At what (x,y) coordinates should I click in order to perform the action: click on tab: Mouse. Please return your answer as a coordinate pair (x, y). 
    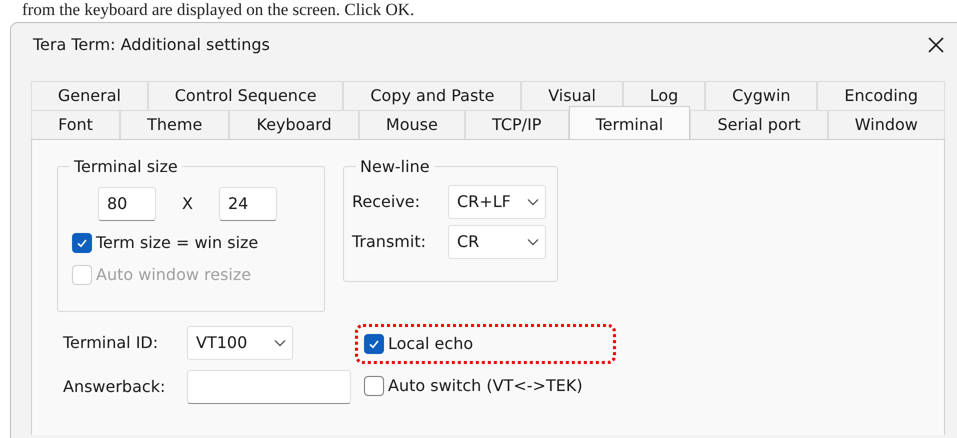
    Looking at the image, I should click on (411, 124).